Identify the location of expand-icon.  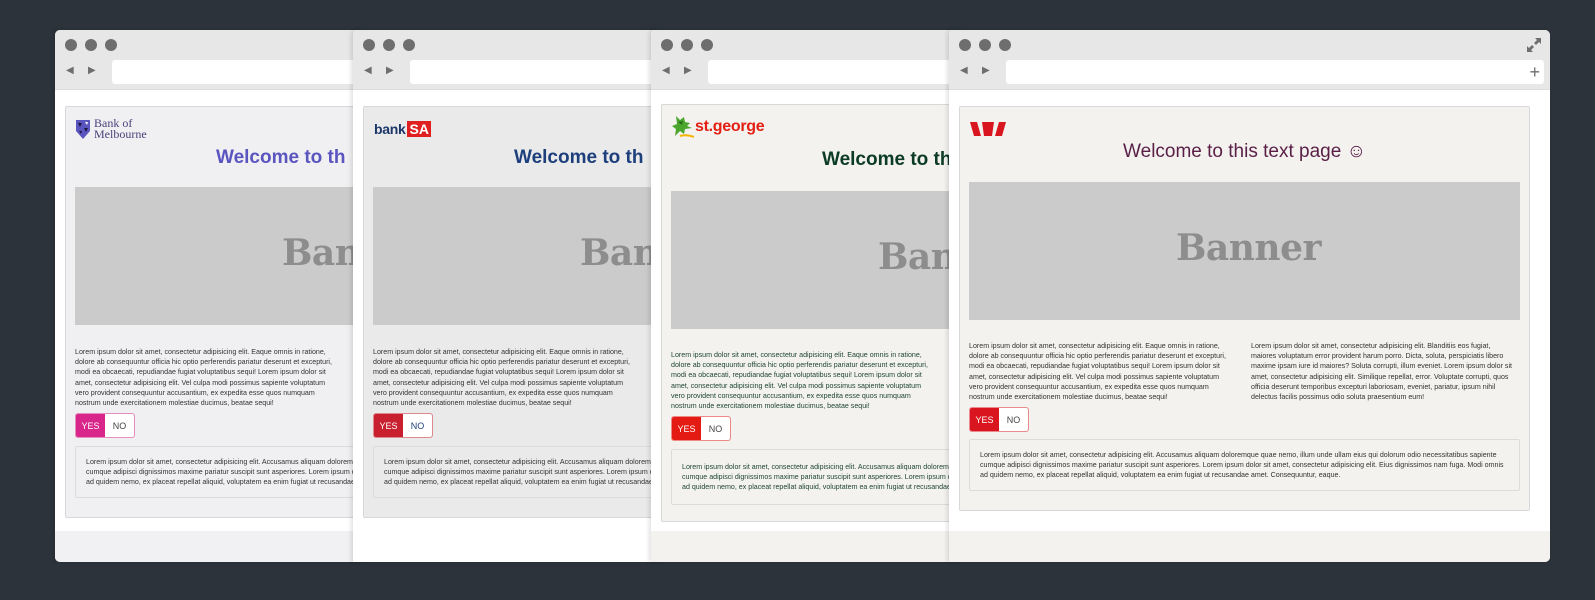
(1534, 45).